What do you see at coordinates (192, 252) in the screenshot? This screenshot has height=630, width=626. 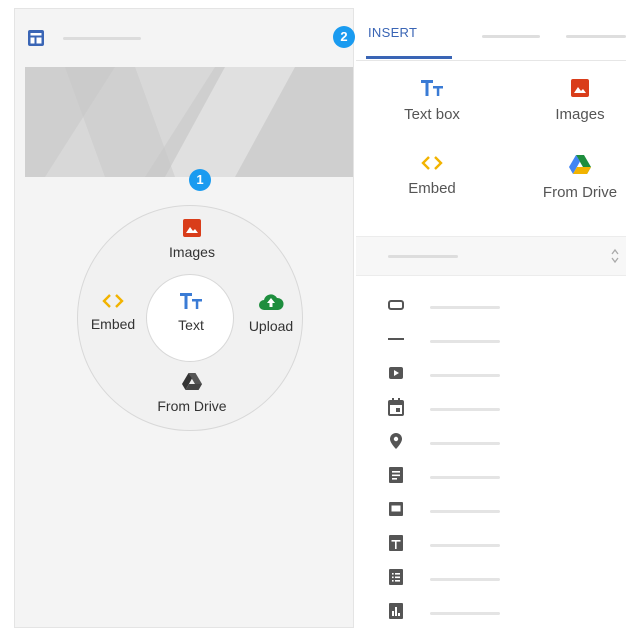 I see `wheel-images-label: Images` at bounding box center [192, 252].